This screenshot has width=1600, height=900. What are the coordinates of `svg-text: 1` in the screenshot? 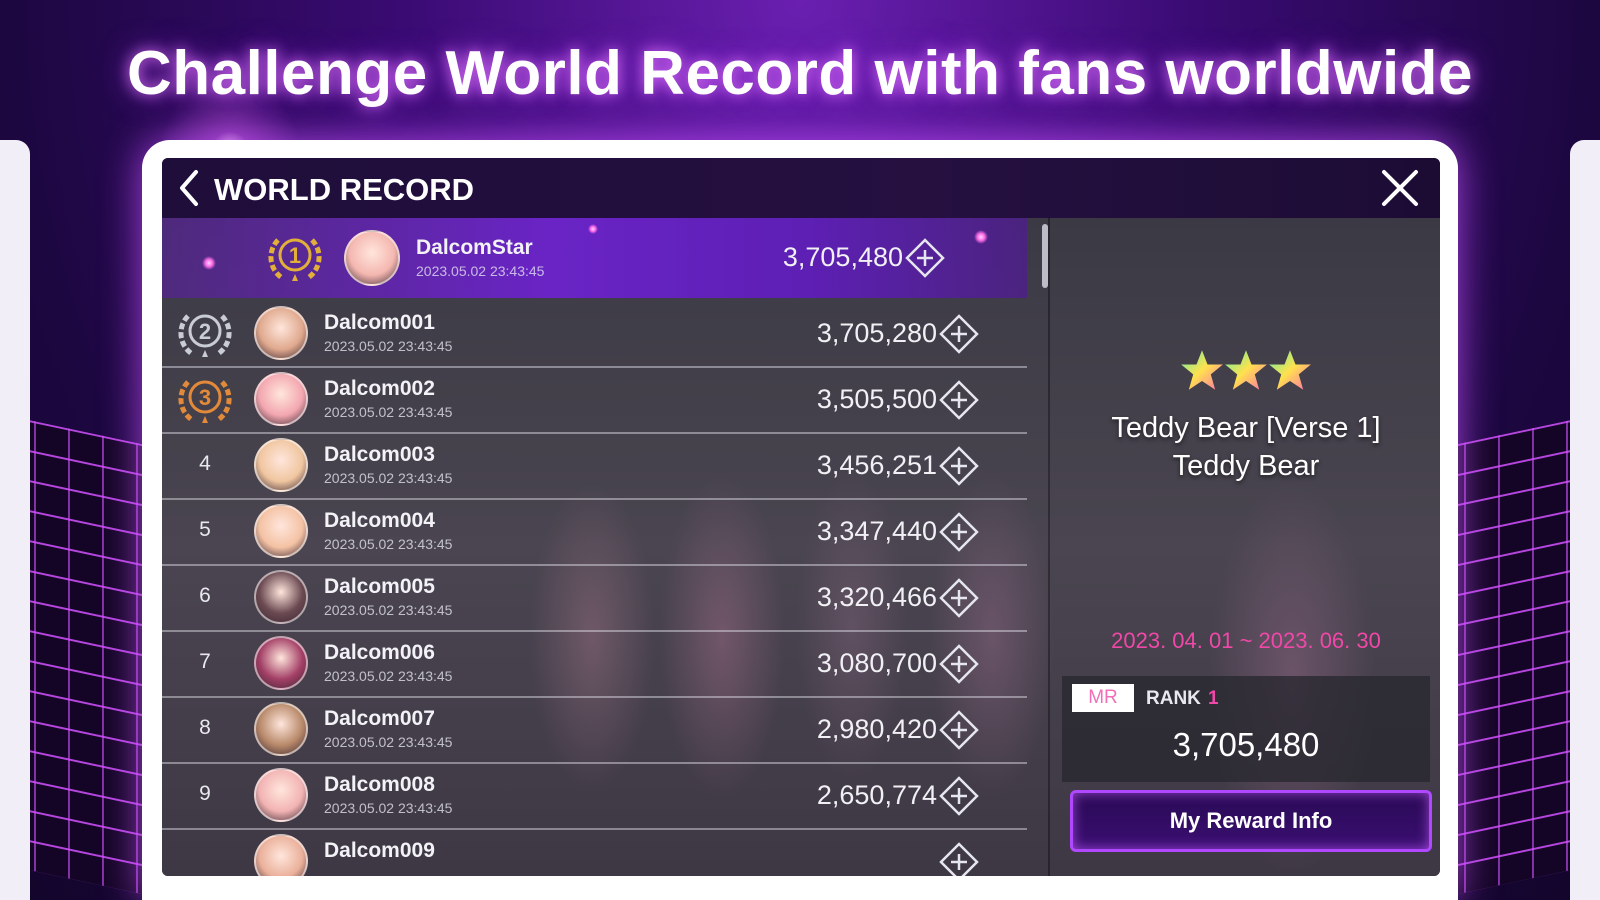 It's located at (295, 255).